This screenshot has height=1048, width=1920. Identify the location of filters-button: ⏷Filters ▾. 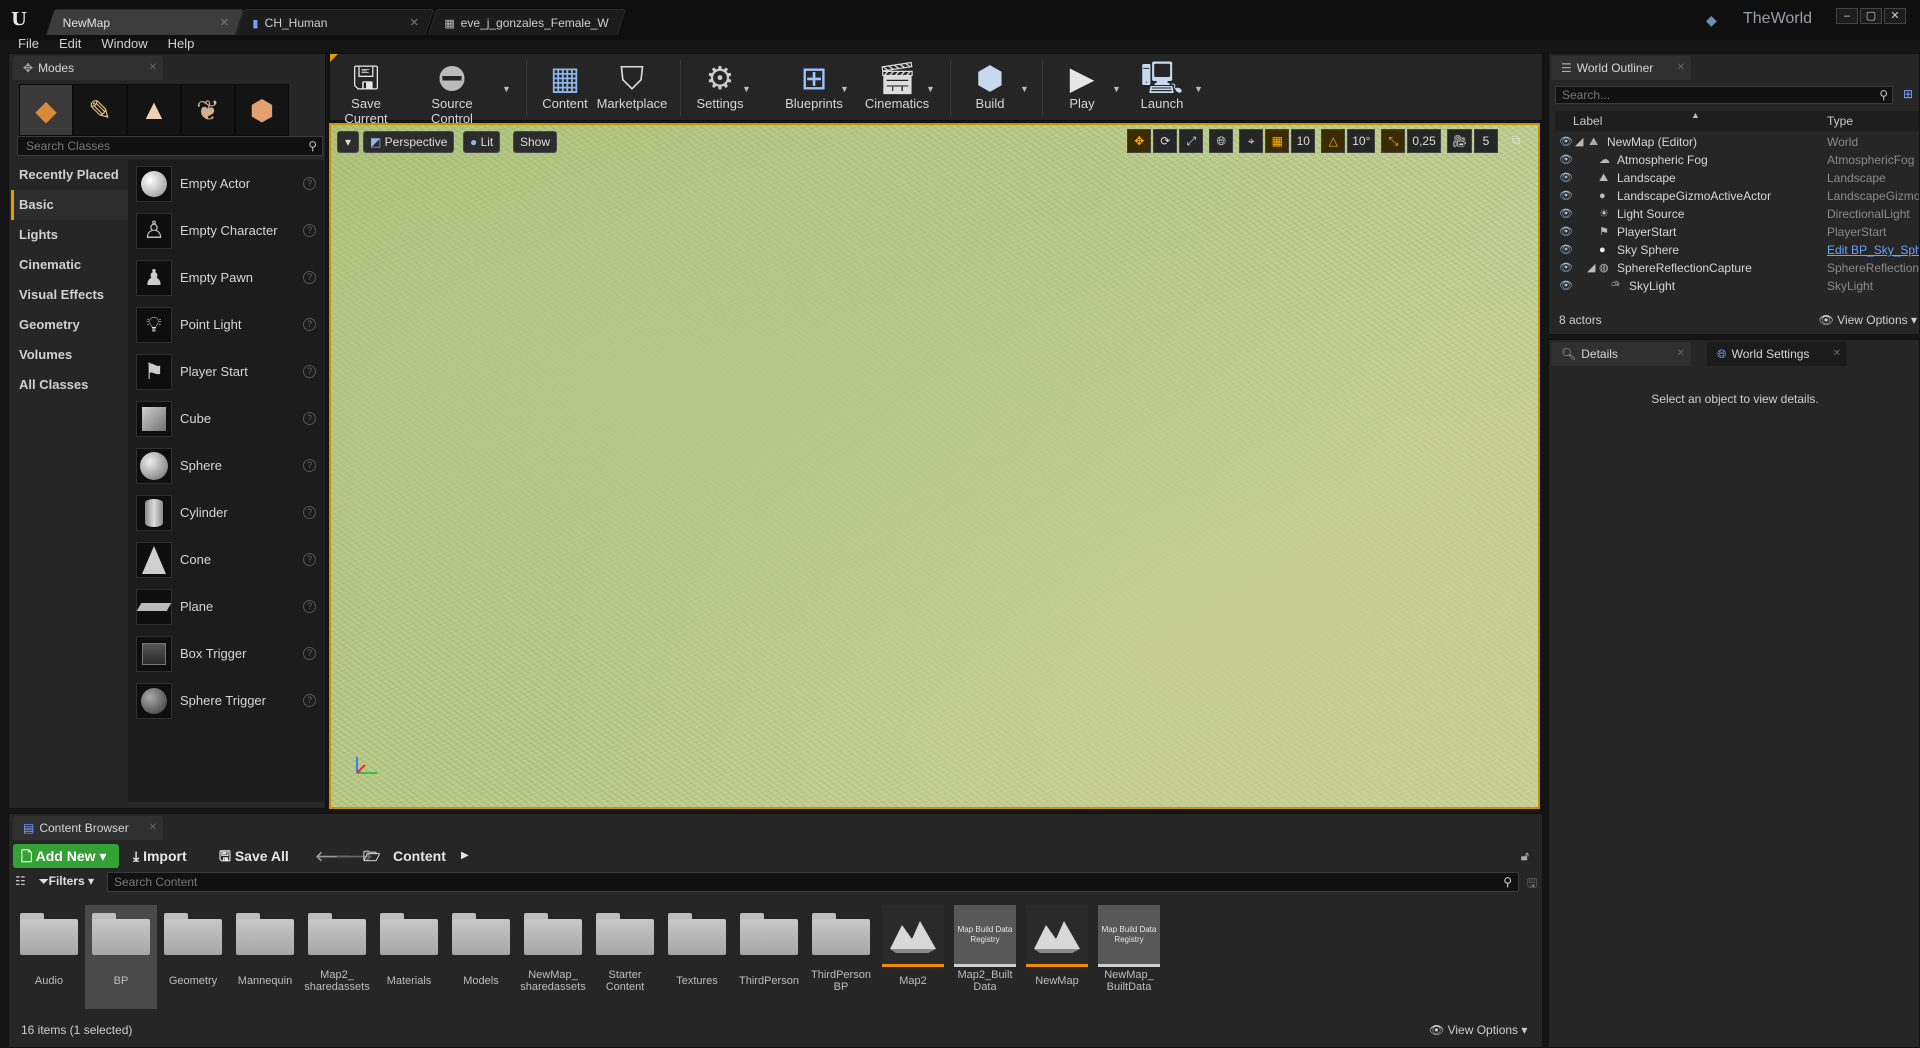
(66, 881).